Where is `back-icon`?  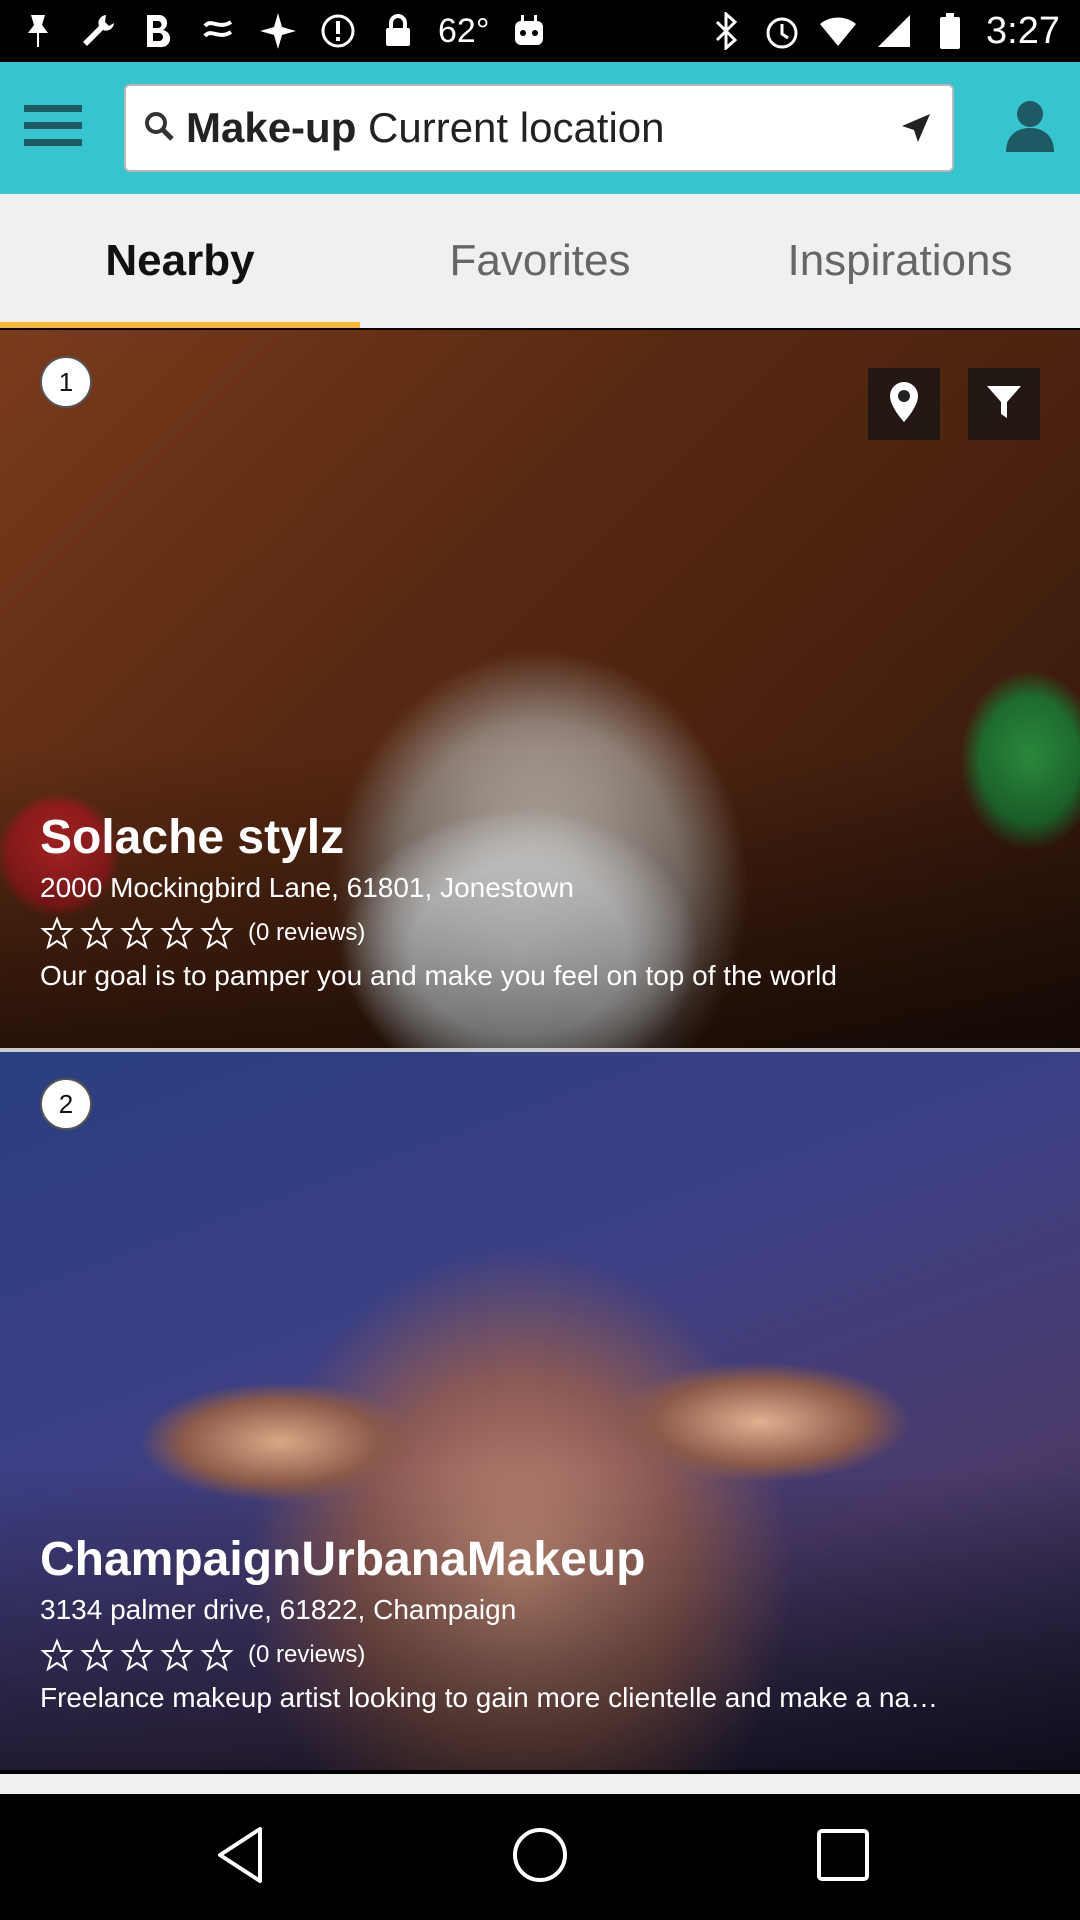
back-icon is located at coordinates (240, 1857).